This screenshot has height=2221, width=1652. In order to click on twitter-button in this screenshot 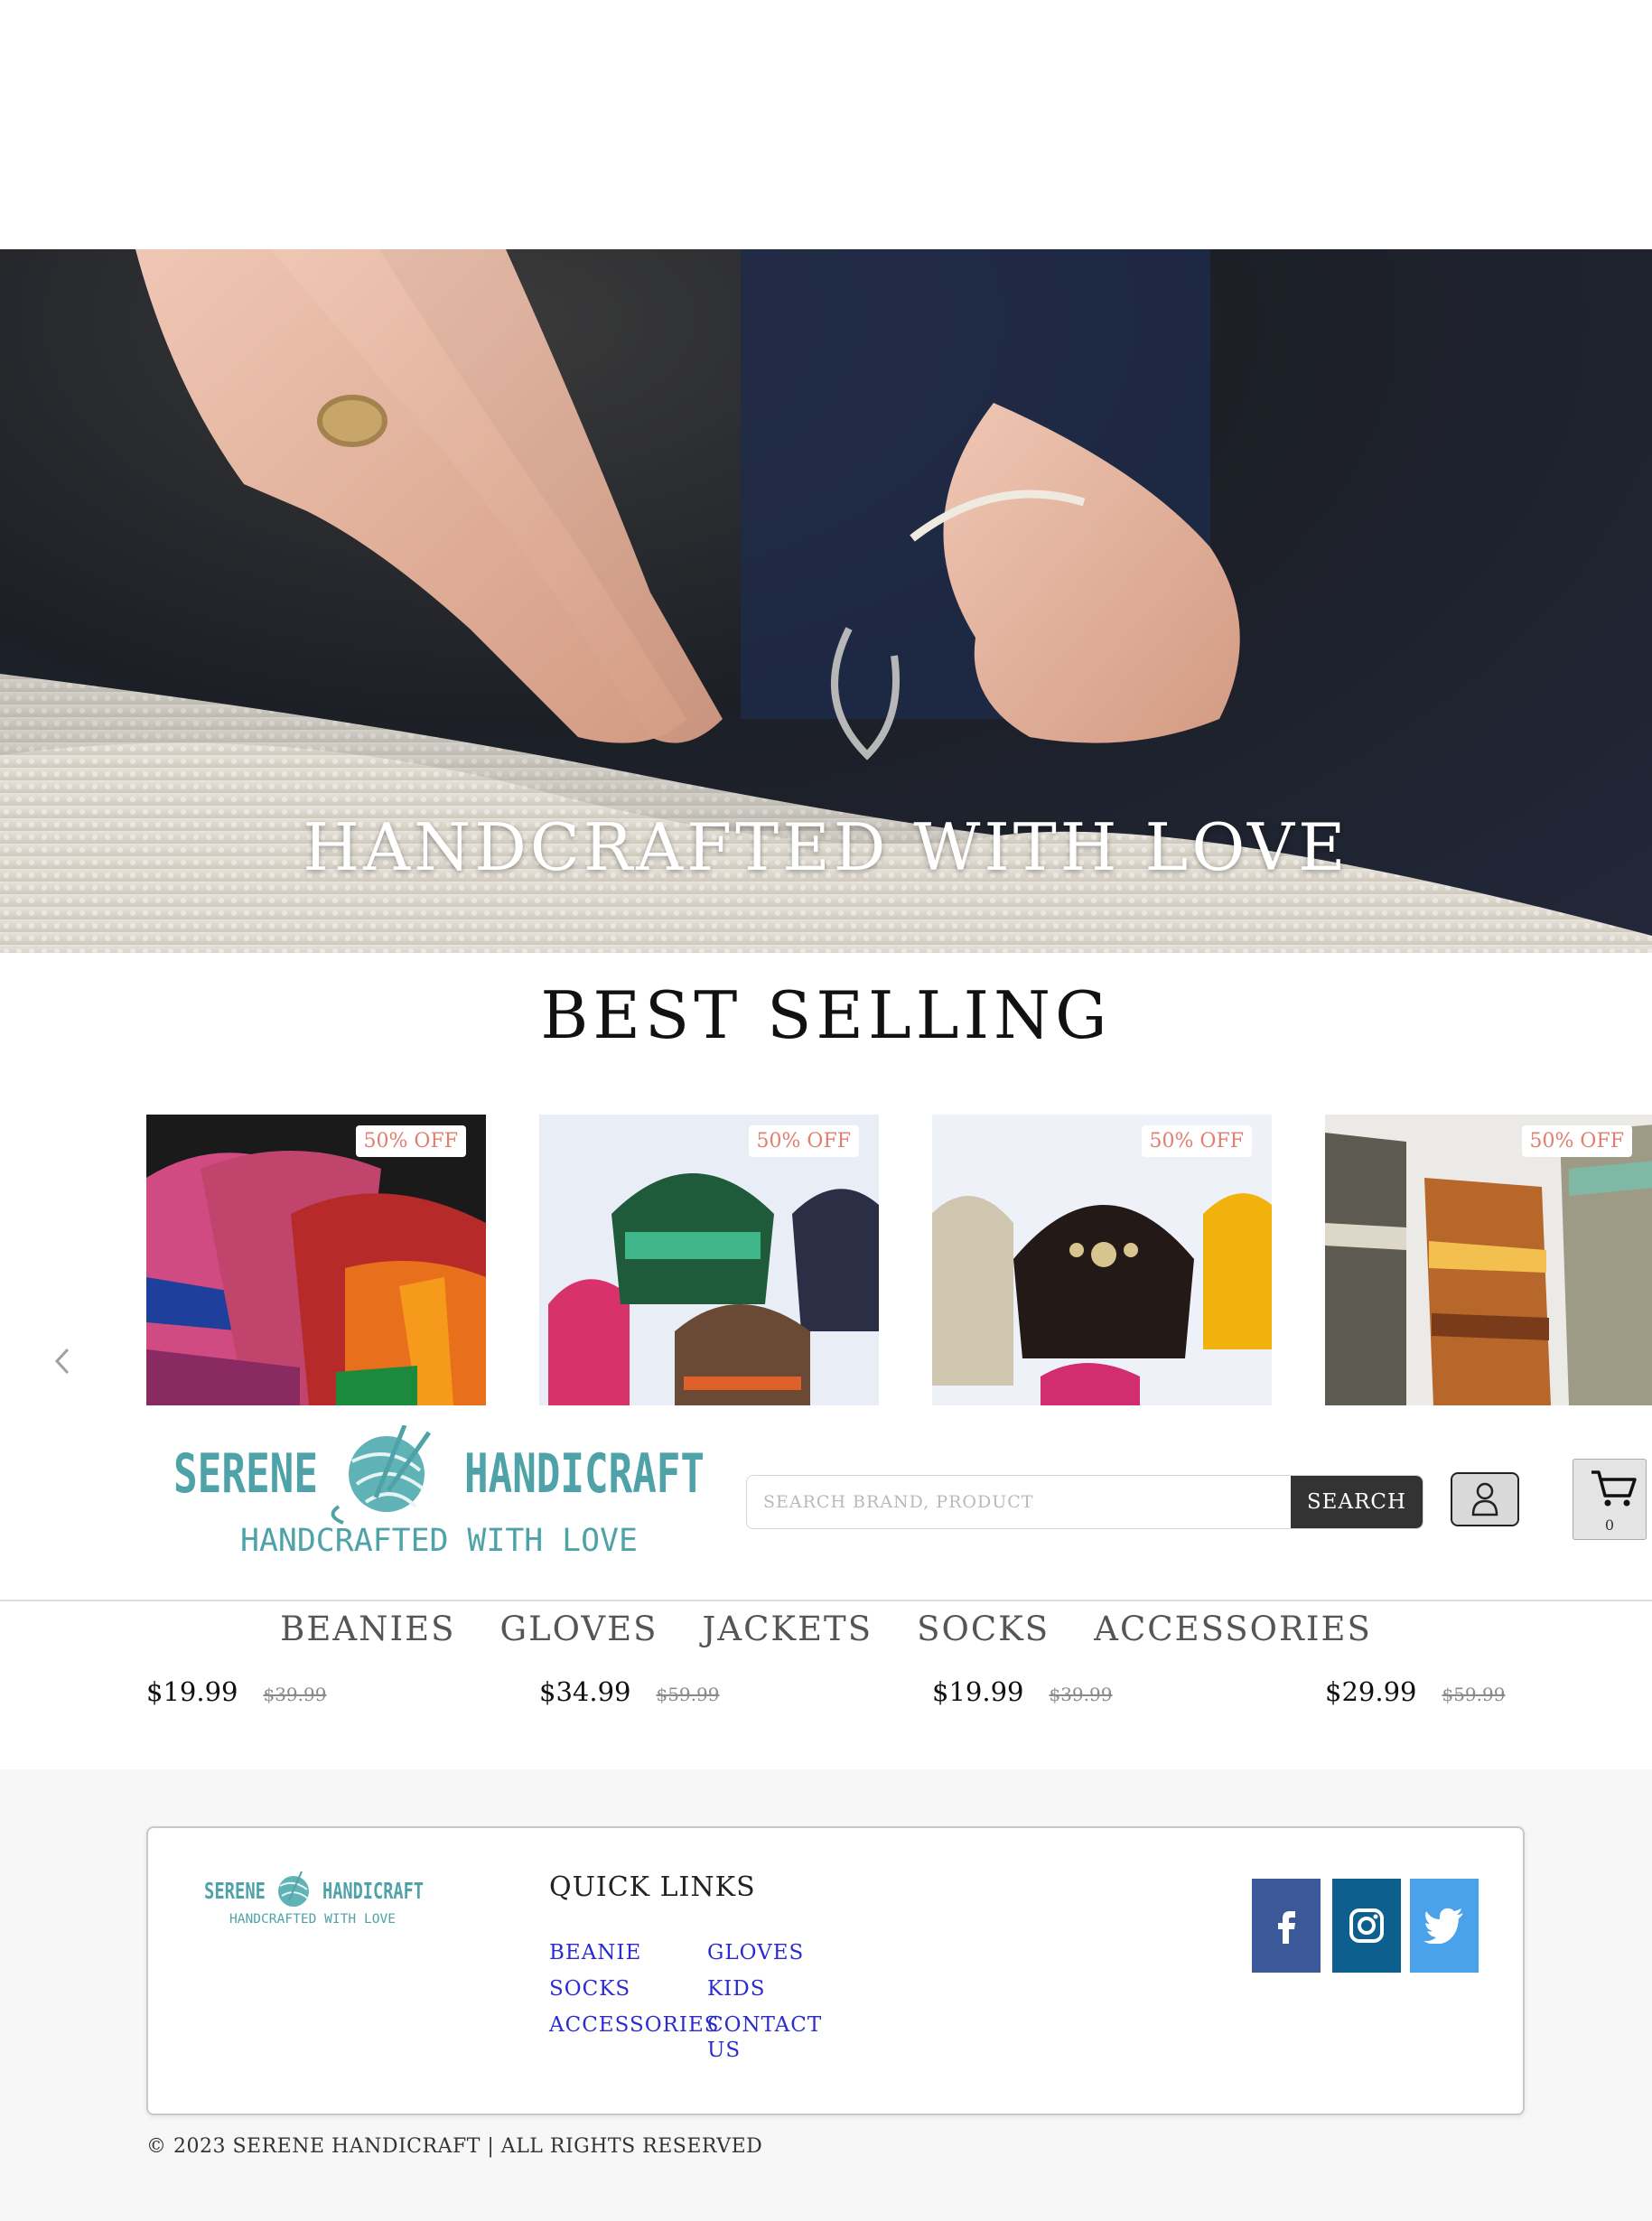, I will do `click(1445, 1926)`.